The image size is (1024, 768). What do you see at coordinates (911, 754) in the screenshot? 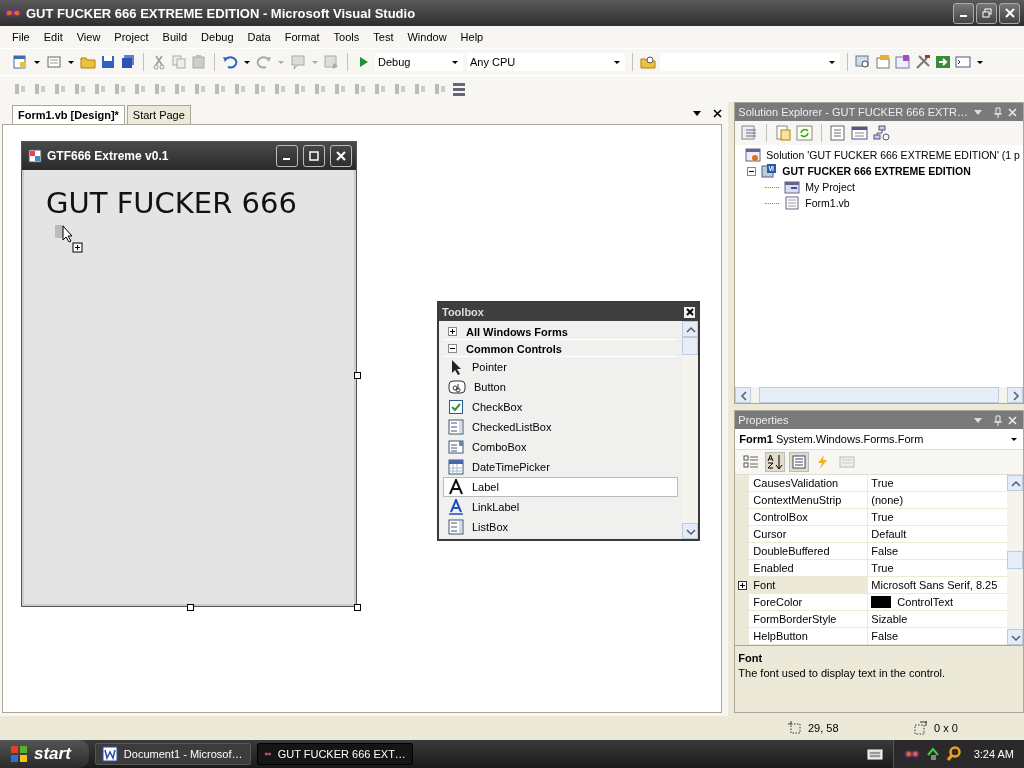
I see `infinity-logo-icon` at bounding box center [911, 754].